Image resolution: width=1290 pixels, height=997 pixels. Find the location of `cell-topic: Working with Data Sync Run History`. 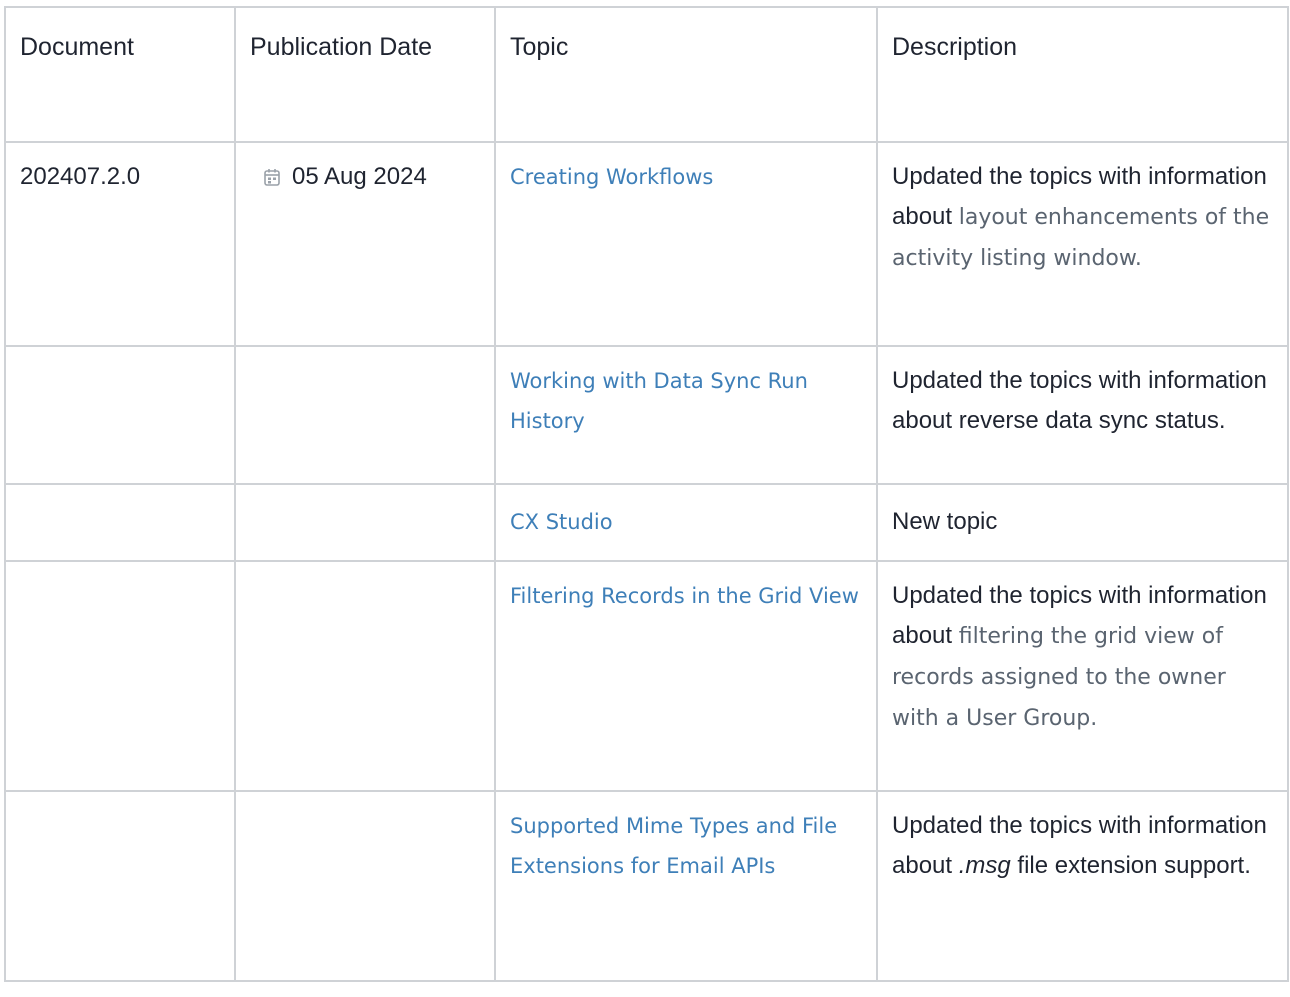

cell-topic: Working with Data Sync Run History is located at coordinates (686, 415).